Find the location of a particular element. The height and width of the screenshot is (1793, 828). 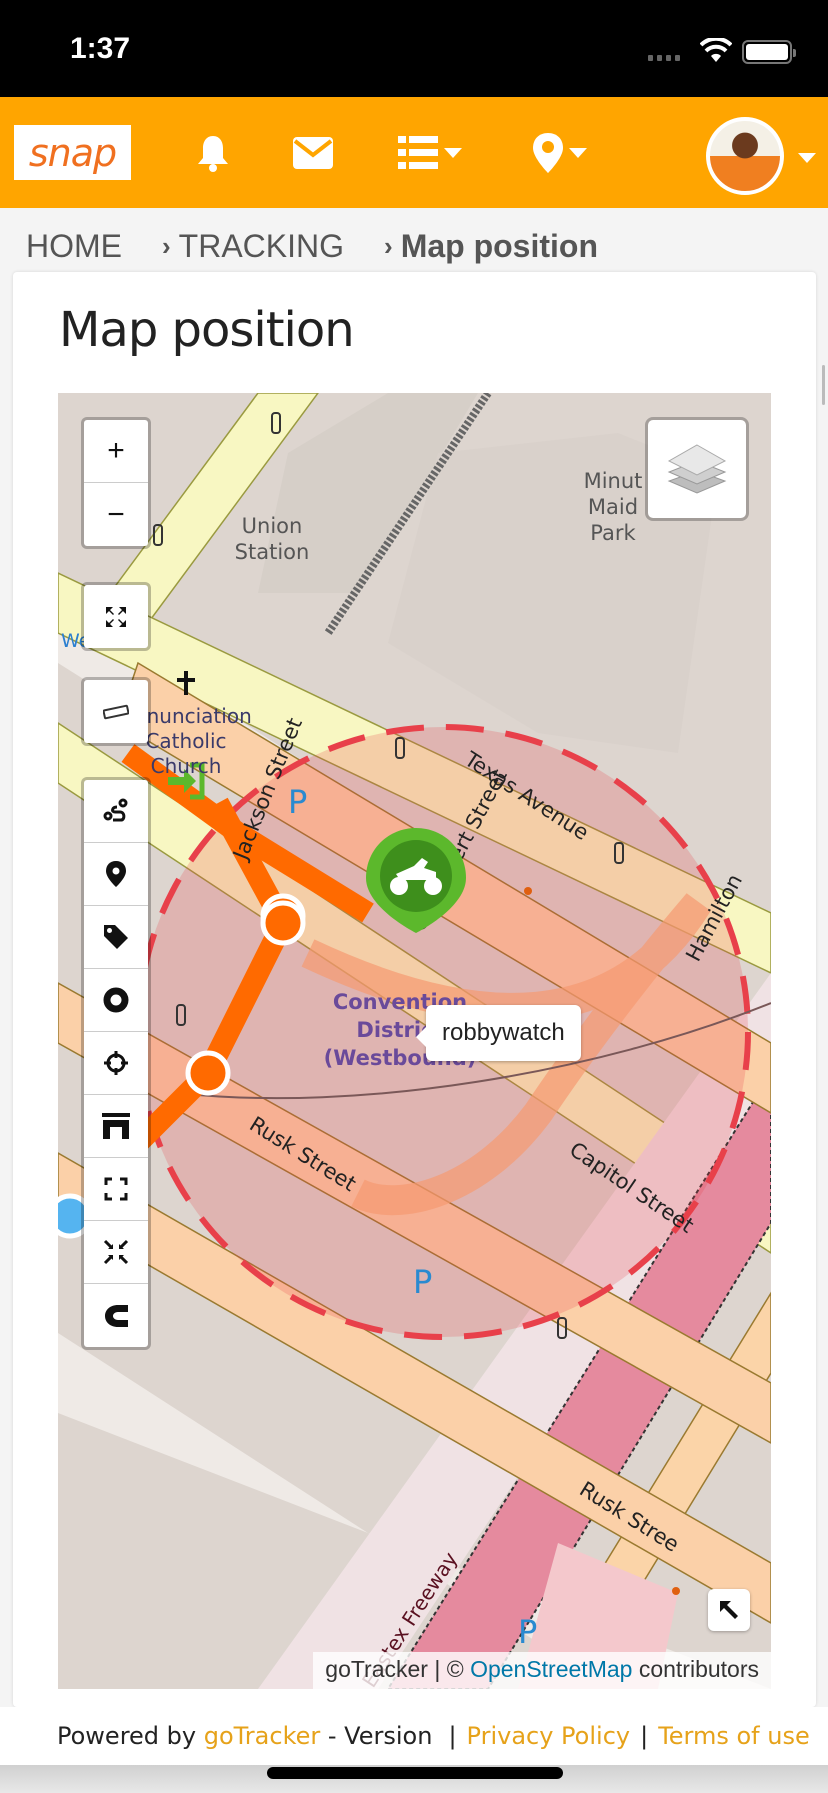

draw-circle-button is located at coordinates (116, 1000).